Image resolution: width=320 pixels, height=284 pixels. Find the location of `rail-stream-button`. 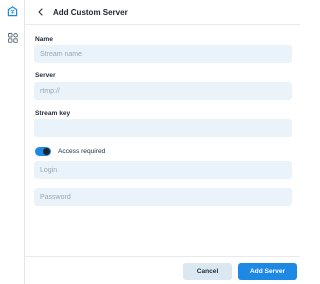

rail-stream-button is located at coordinates (12, 12).